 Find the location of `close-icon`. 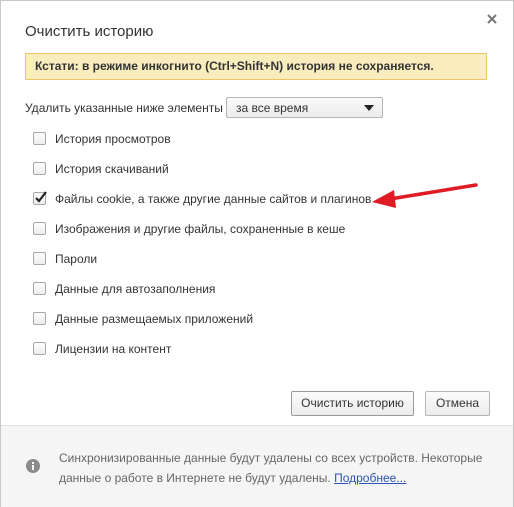

close-icon is located at coordinates (492, 19).